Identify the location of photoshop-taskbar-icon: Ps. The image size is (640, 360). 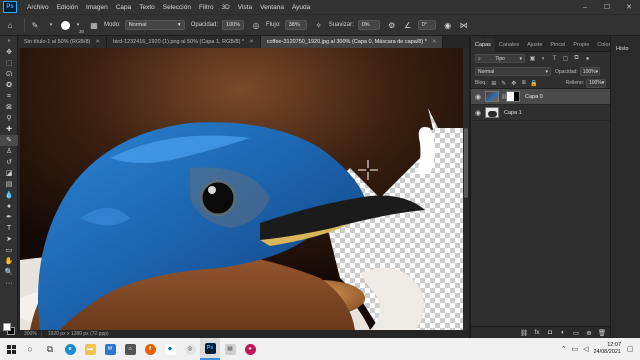
(210, 349).